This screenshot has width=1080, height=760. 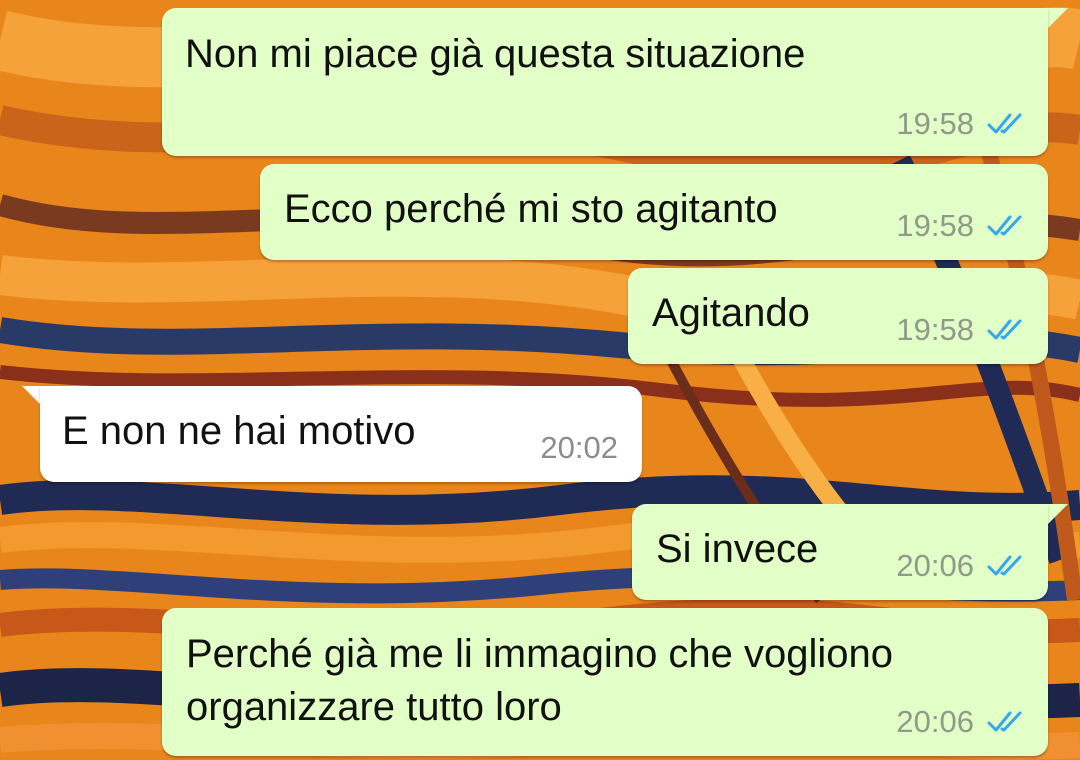 I want to click on message-text: Agitando, so click(x=731, y=313).